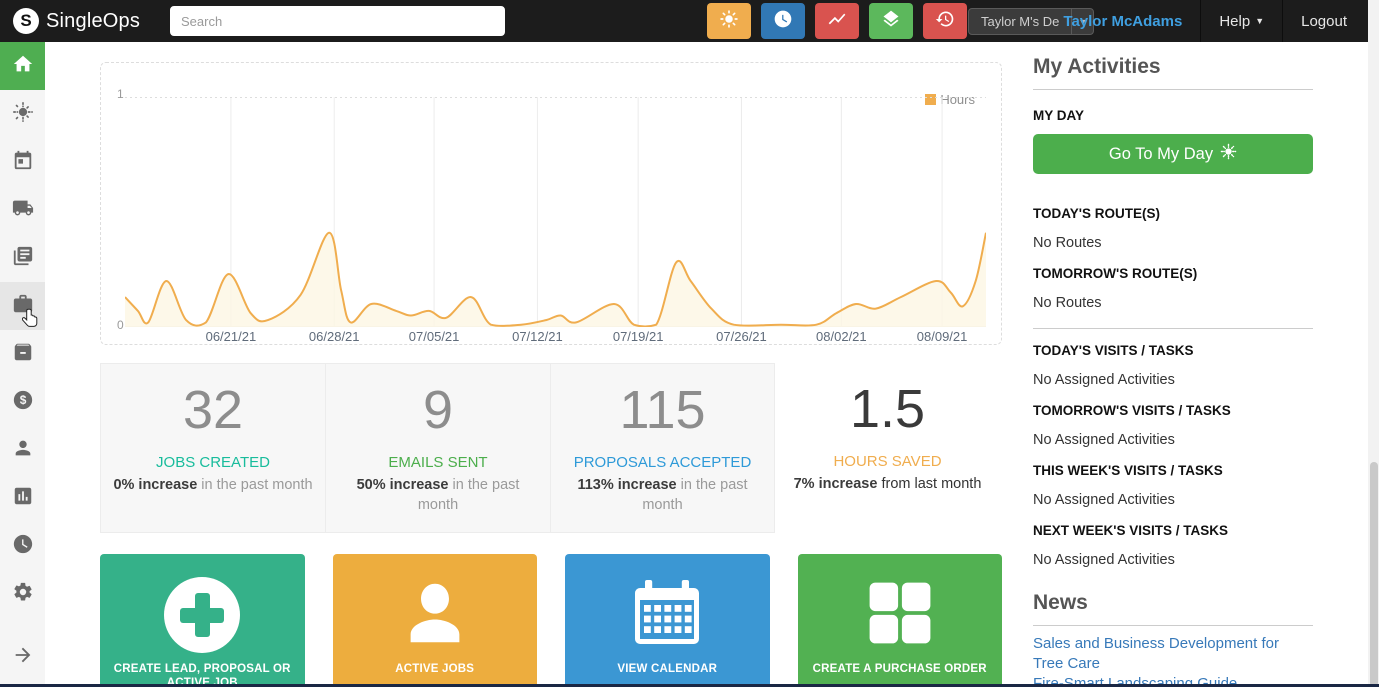 This screenshot has height=687, width=1379. I want to click on x-axis-tick: 07/26/21, so click(741, 336).